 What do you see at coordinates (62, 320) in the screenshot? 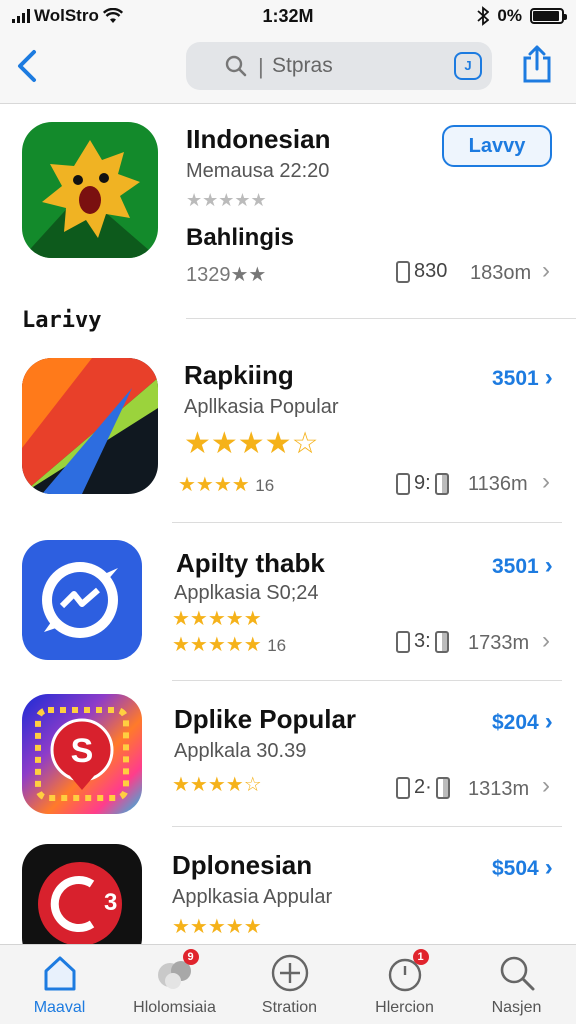
I see `section-title: Larivy` at bounding box center [62, 320].